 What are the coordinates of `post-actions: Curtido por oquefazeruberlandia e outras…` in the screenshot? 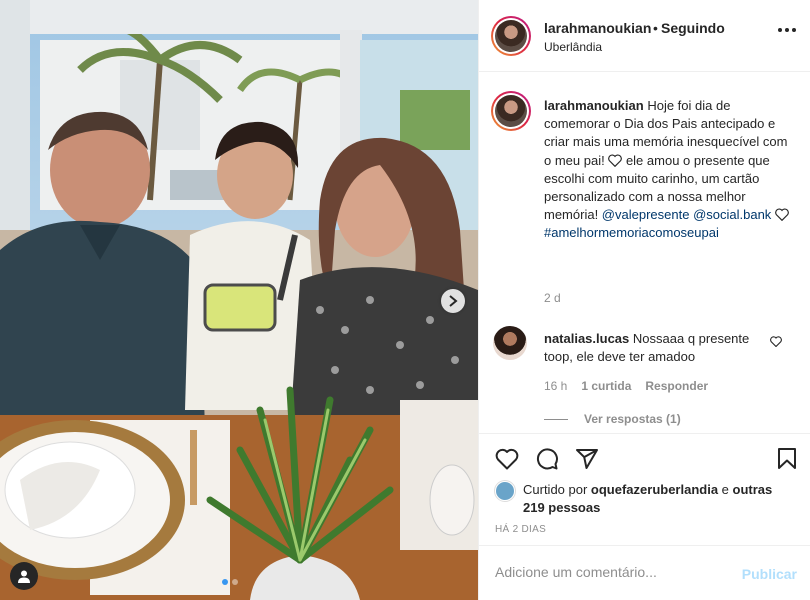 It's located at (644, 489).